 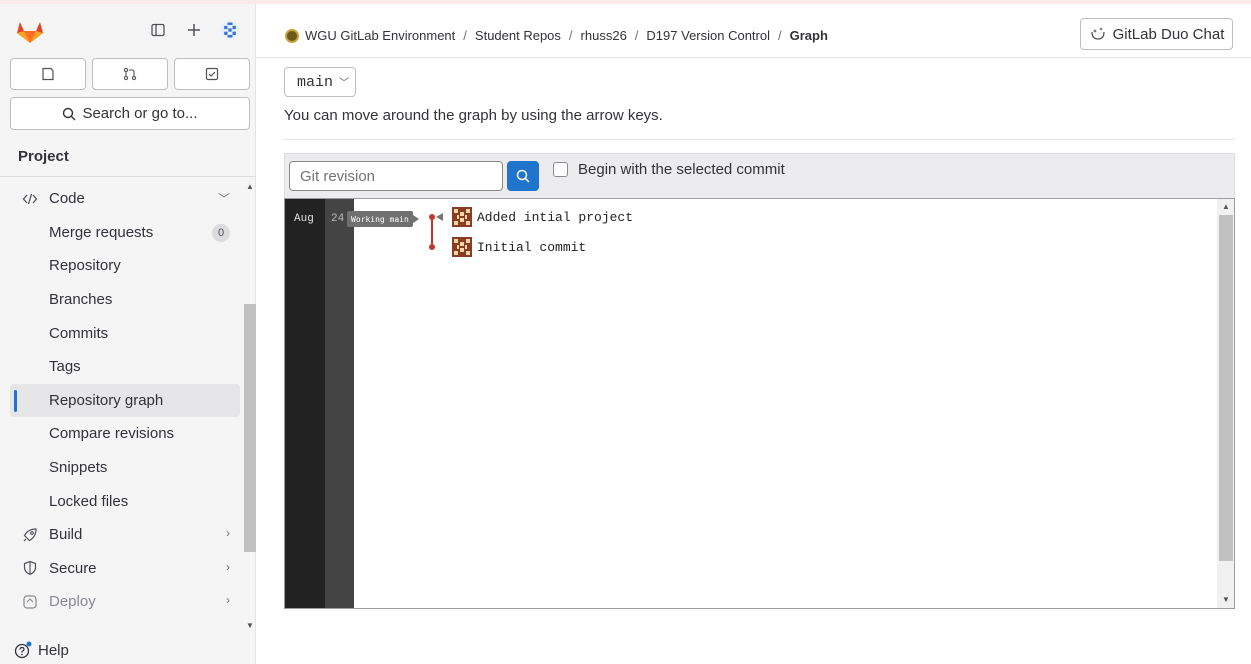 What do you see at coordinates (125, 367) in the screenshot?
I see `sidebar-item-tags: Tags` at bounding box center [125, 367].